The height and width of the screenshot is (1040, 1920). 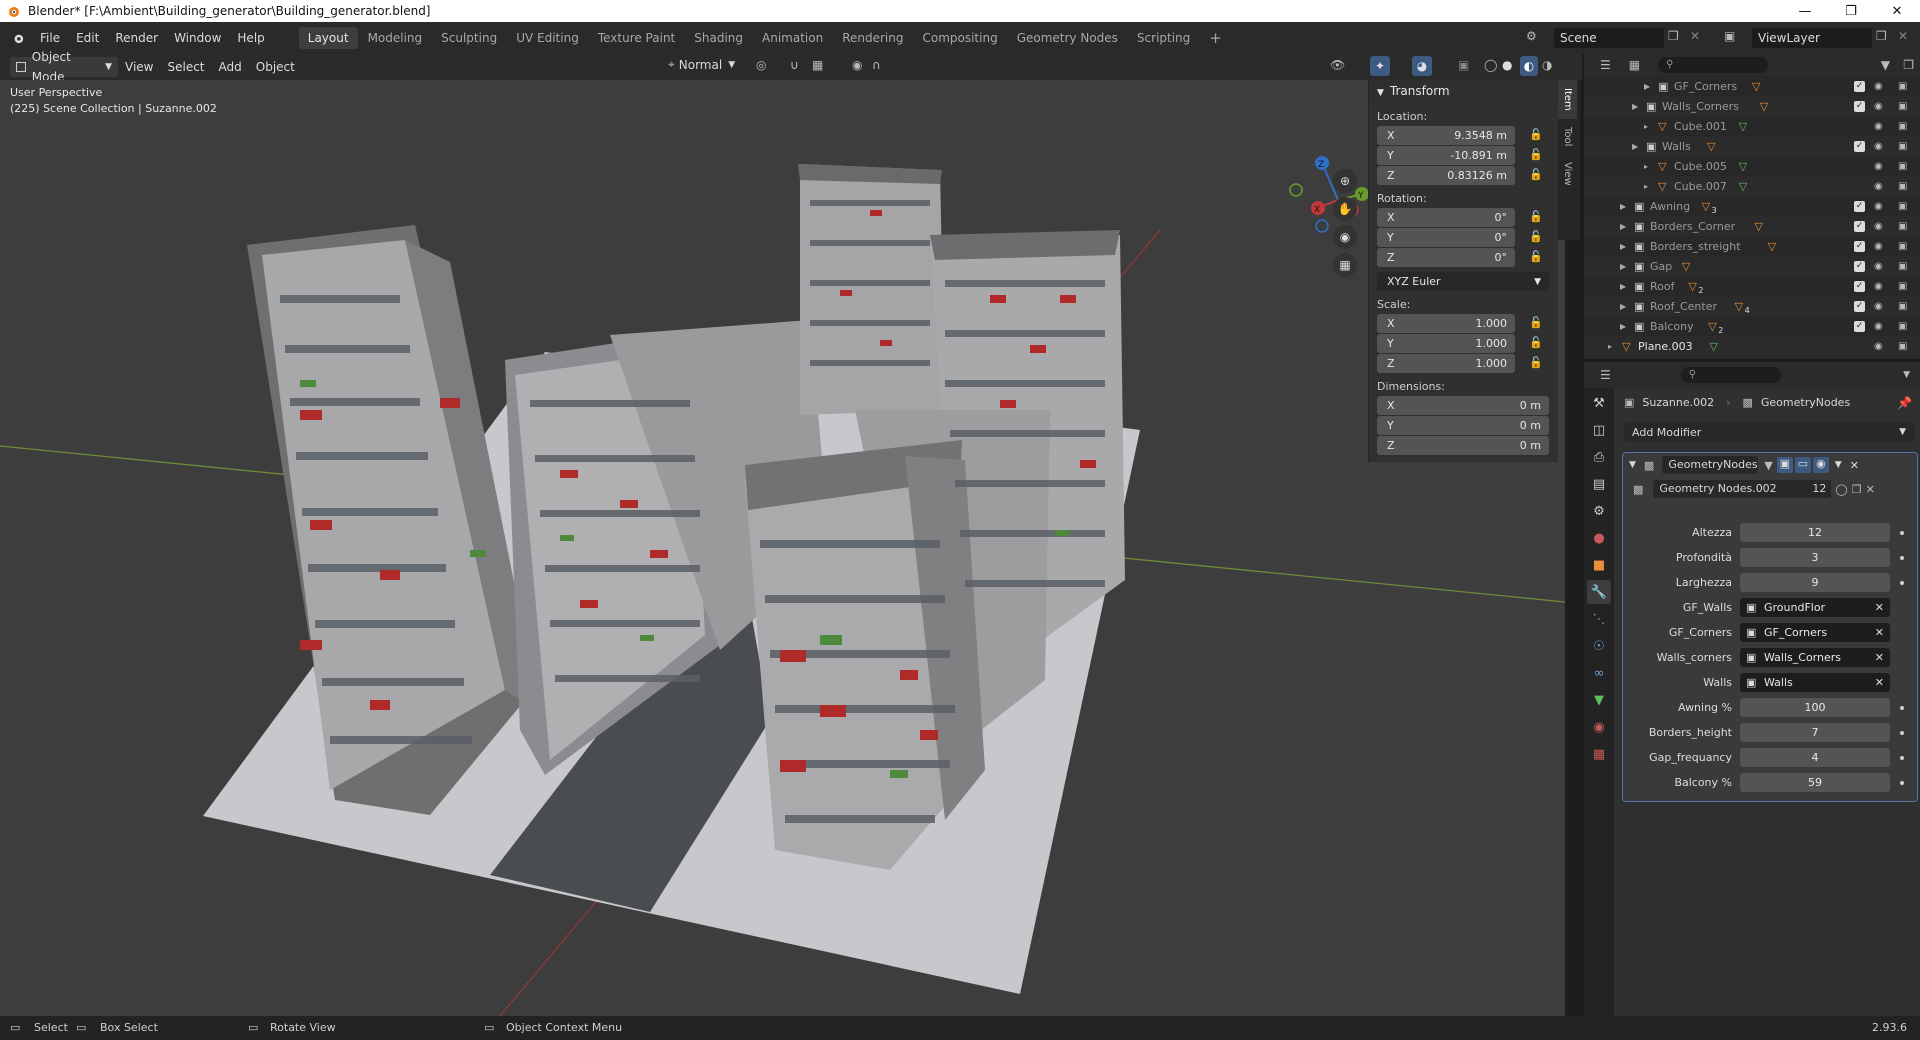 I want to click on rotation-z-field: Z 0° 🔓, so click(x=1460, y=257).